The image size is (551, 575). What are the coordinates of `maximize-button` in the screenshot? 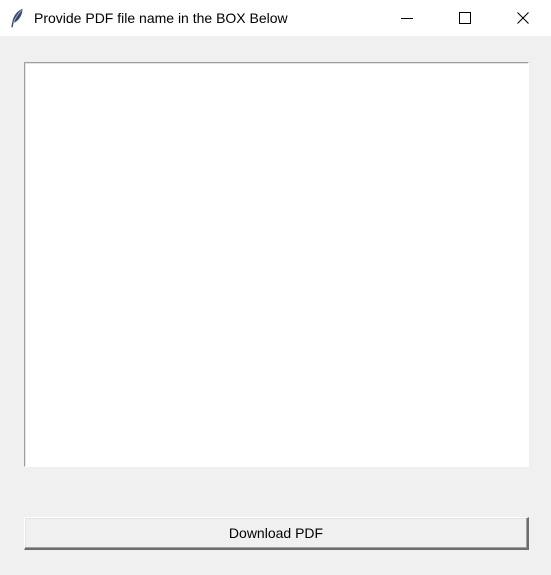 It's located at (465, 18).